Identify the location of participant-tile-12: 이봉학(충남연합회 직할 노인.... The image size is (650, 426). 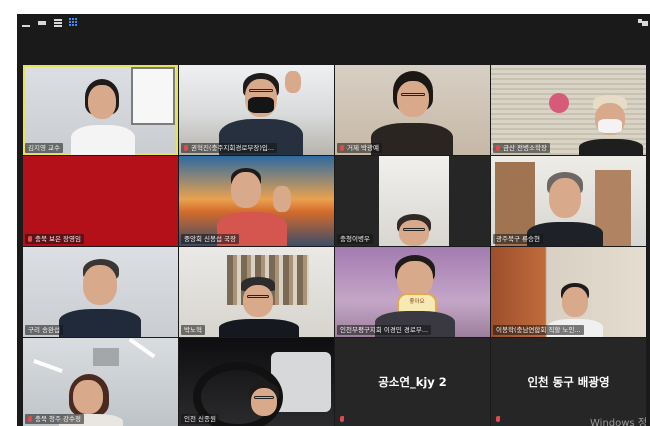
(568, 292).